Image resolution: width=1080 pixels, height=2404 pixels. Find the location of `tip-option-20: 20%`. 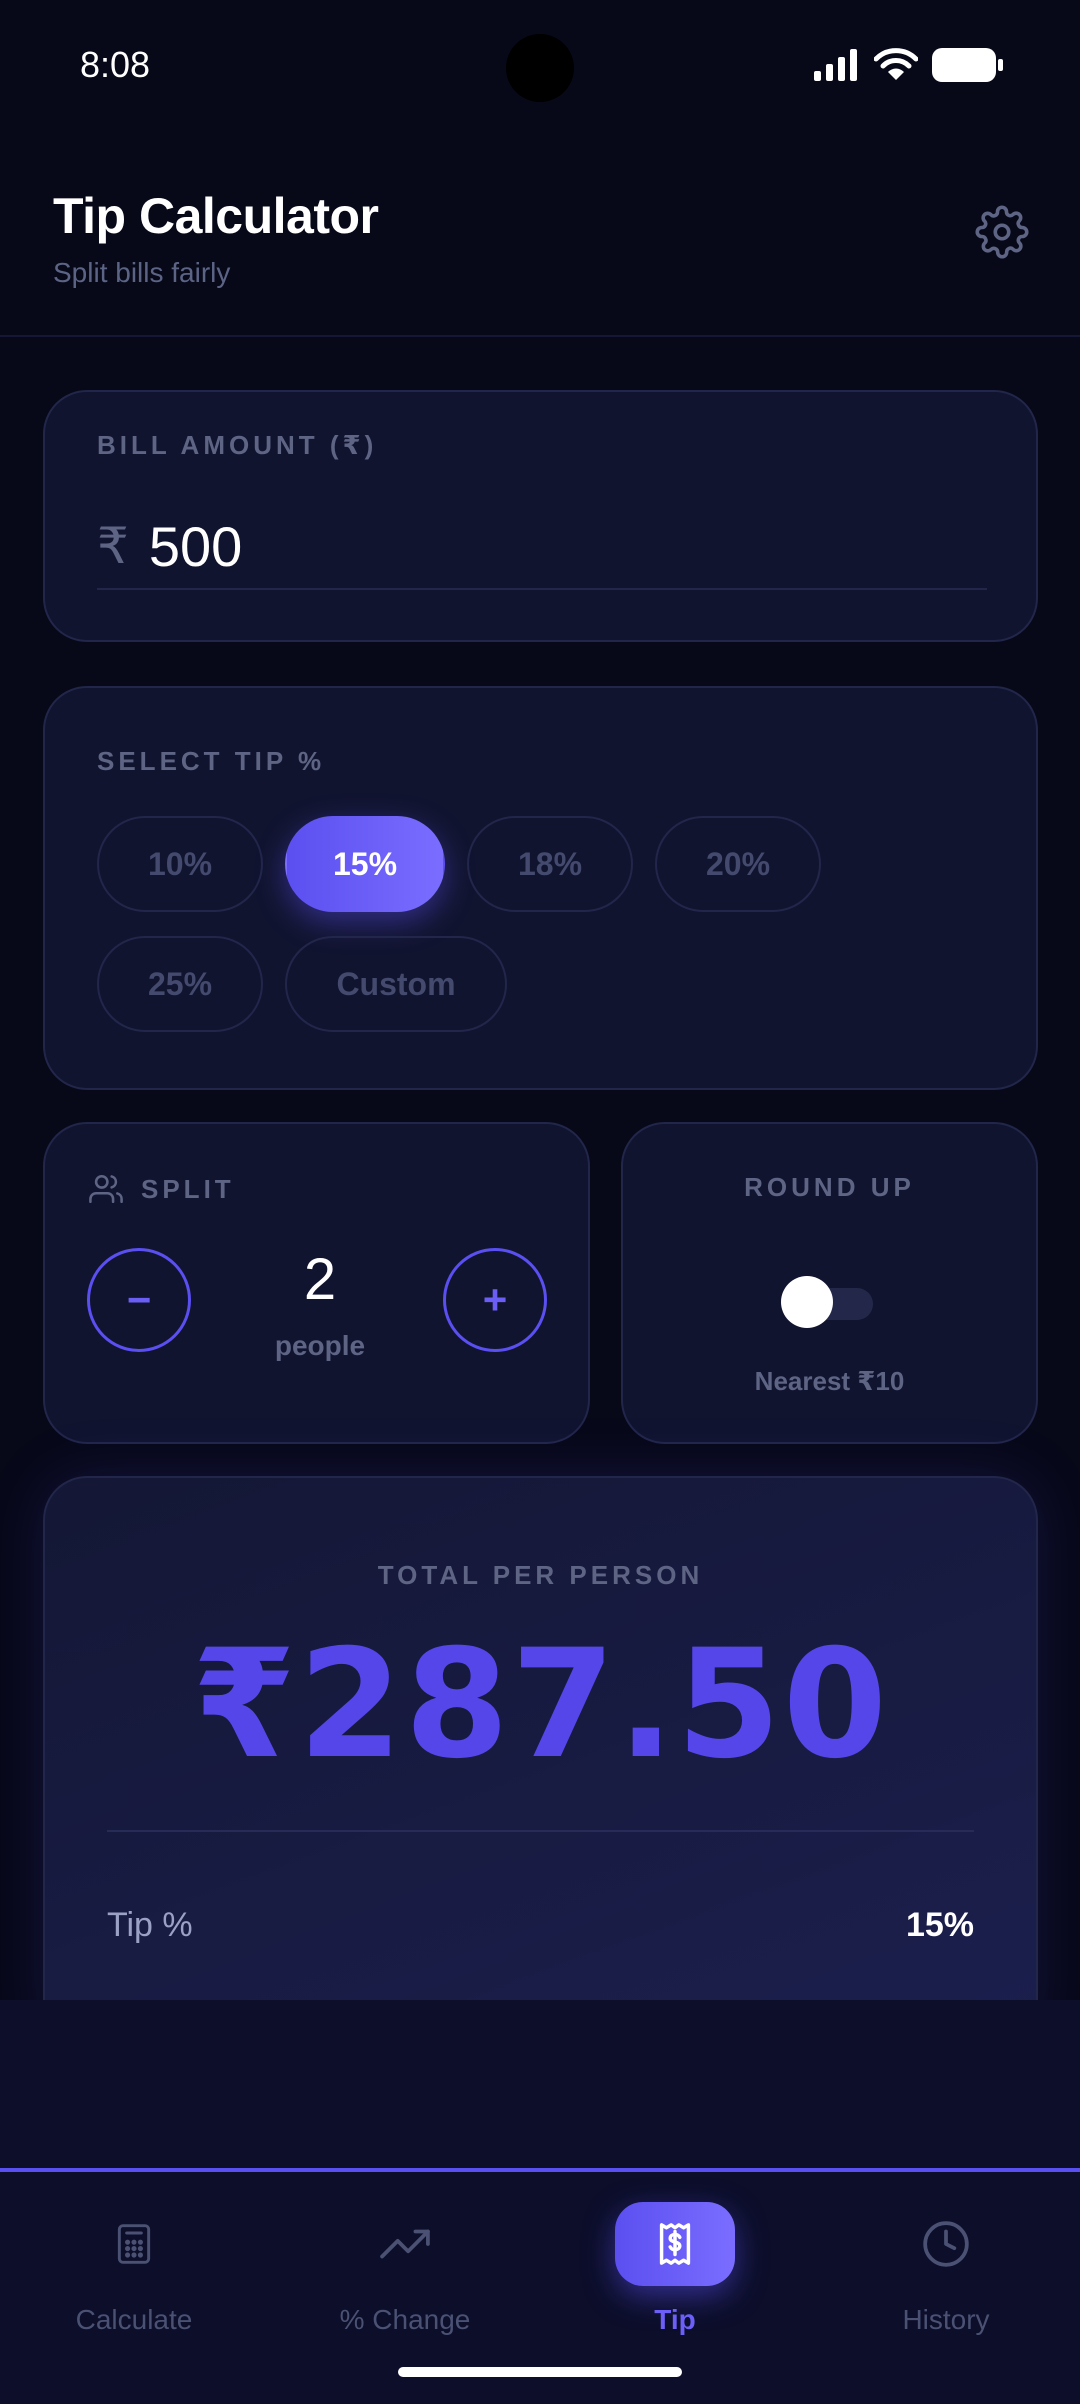

tip-option-20: 20% is located at coordinates (738, 864).